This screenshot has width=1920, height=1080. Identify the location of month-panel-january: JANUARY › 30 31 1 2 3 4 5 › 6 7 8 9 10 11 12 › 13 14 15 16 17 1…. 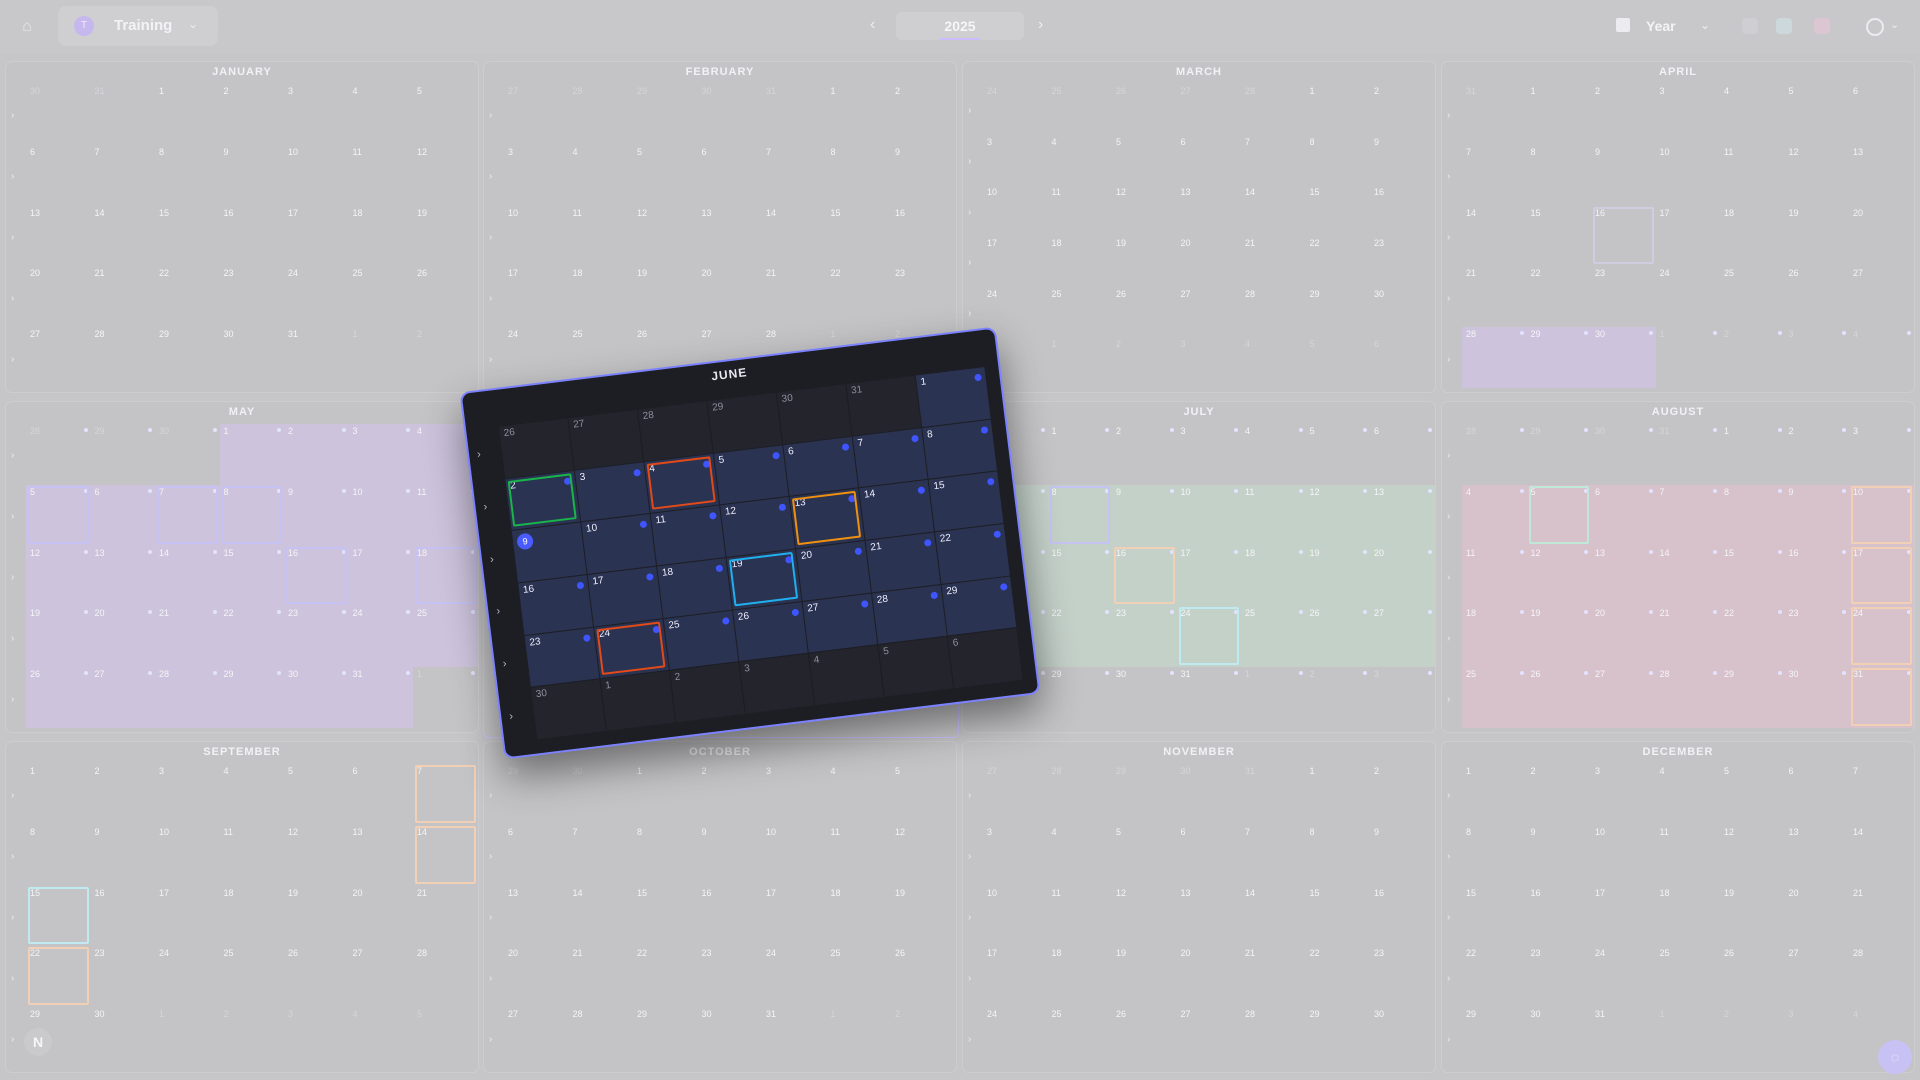
(242, 227).